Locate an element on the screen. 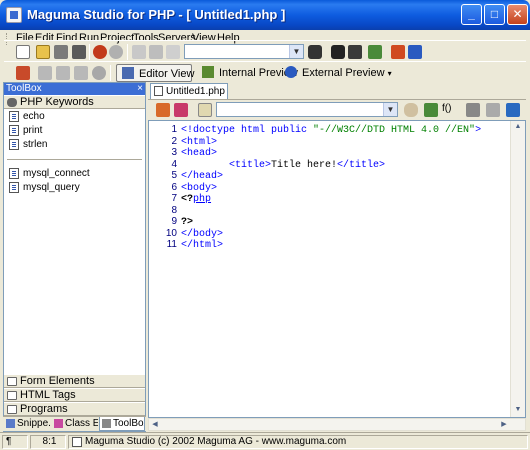 The height and width of the screenshot is (450, 530). code-line: 11 </html> is located at coordinates (329, 245).